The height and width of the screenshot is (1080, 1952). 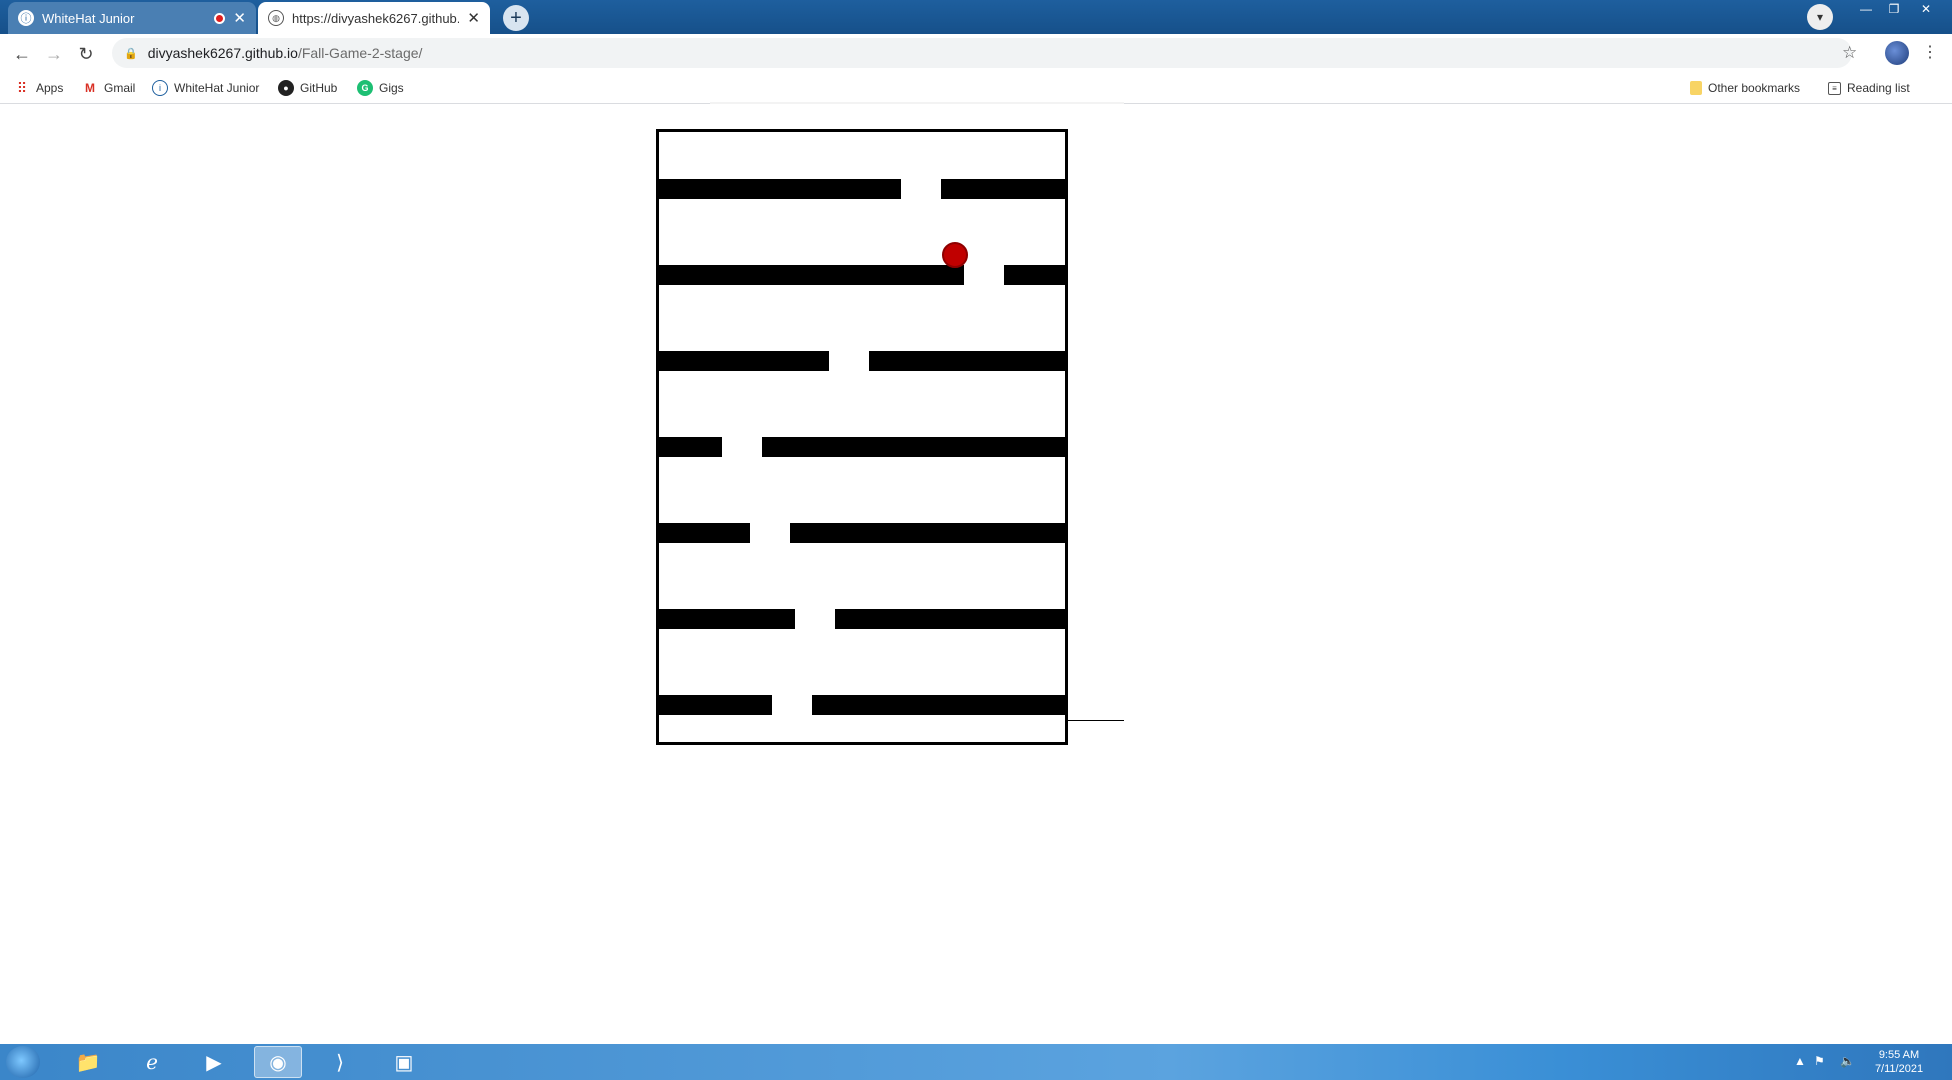 I want to click on bookmark-label: Other bookmarks, so click(x=1754, y=88).